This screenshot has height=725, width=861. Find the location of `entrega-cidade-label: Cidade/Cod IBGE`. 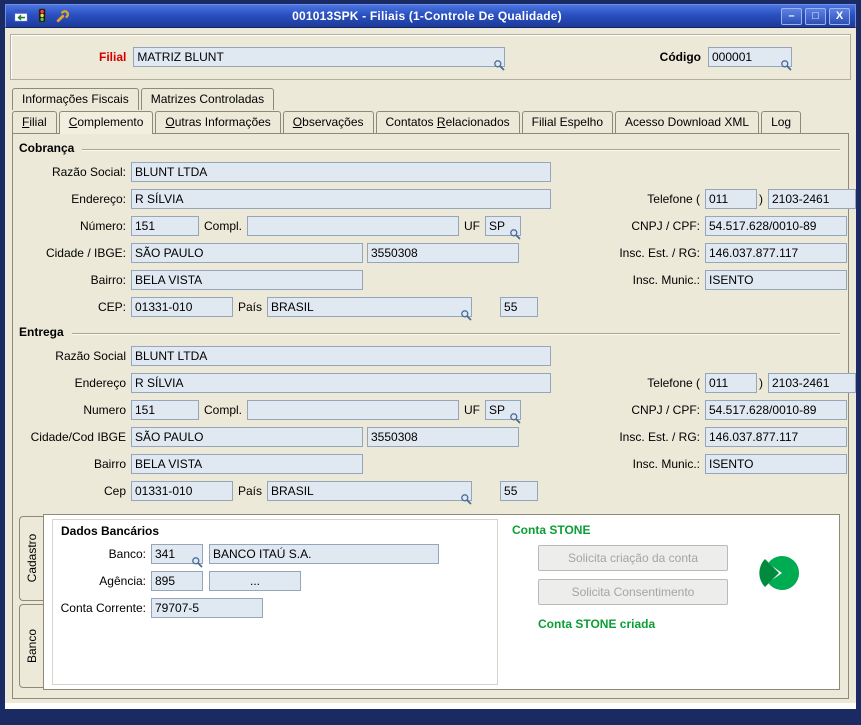

entrega-cidade-label: Cidade/Cod IBGE is located at coordinates (78, 436).